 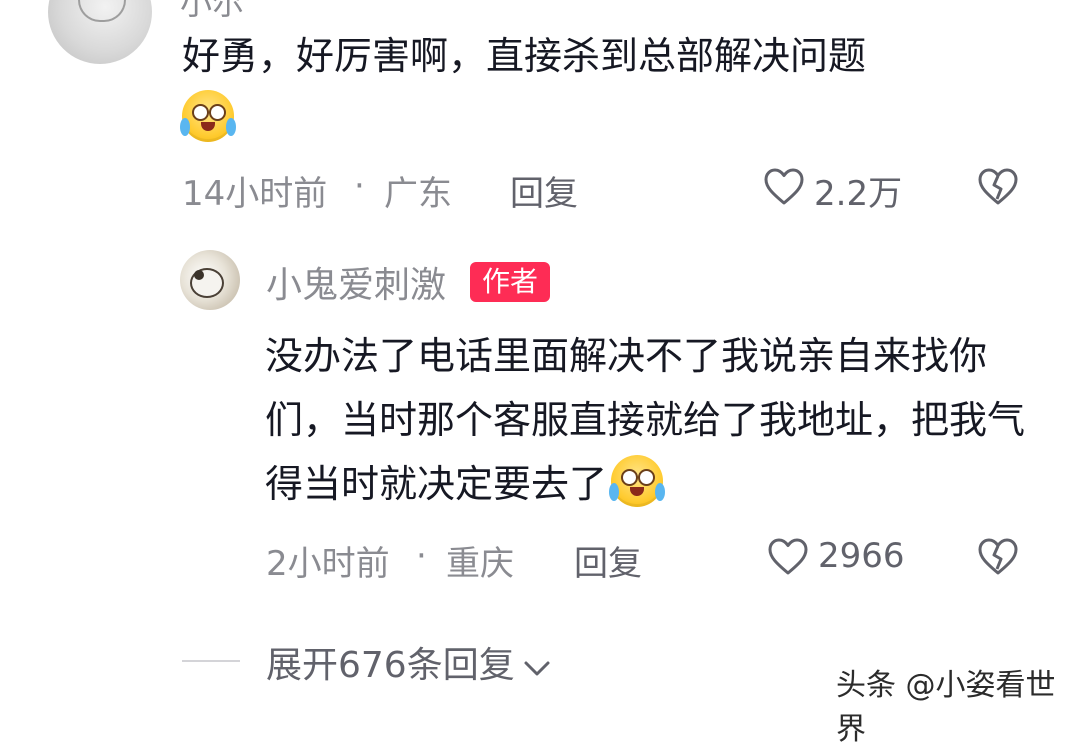 What do you see at coordinates (537, 667) in the screenshot?
I see `chevron-down-icon` at bounding box center [537, 667].